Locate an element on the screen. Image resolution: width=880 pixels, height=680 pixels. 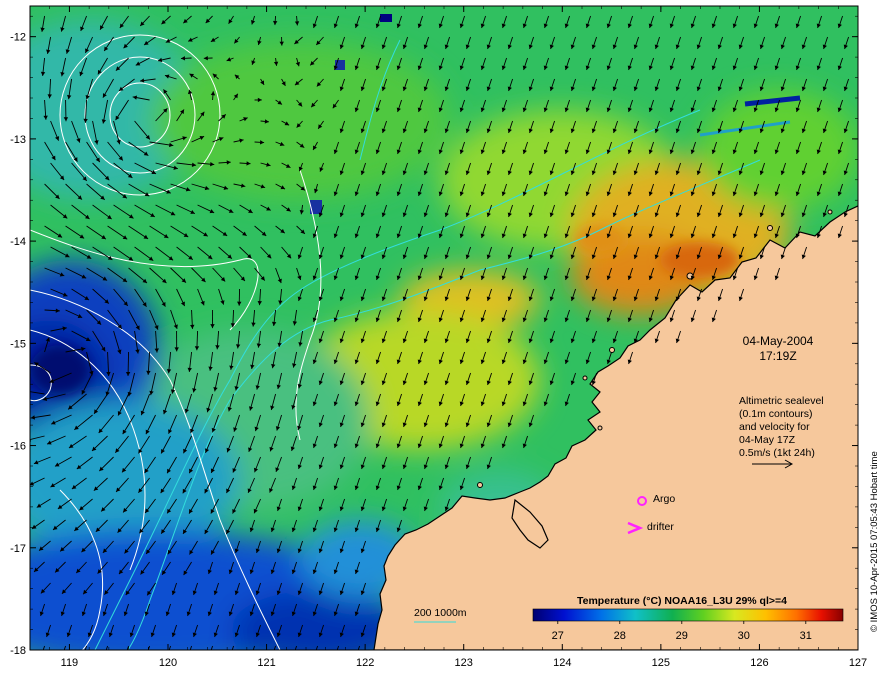
y-tick-label: -17 is located at coordinates (18, 549).